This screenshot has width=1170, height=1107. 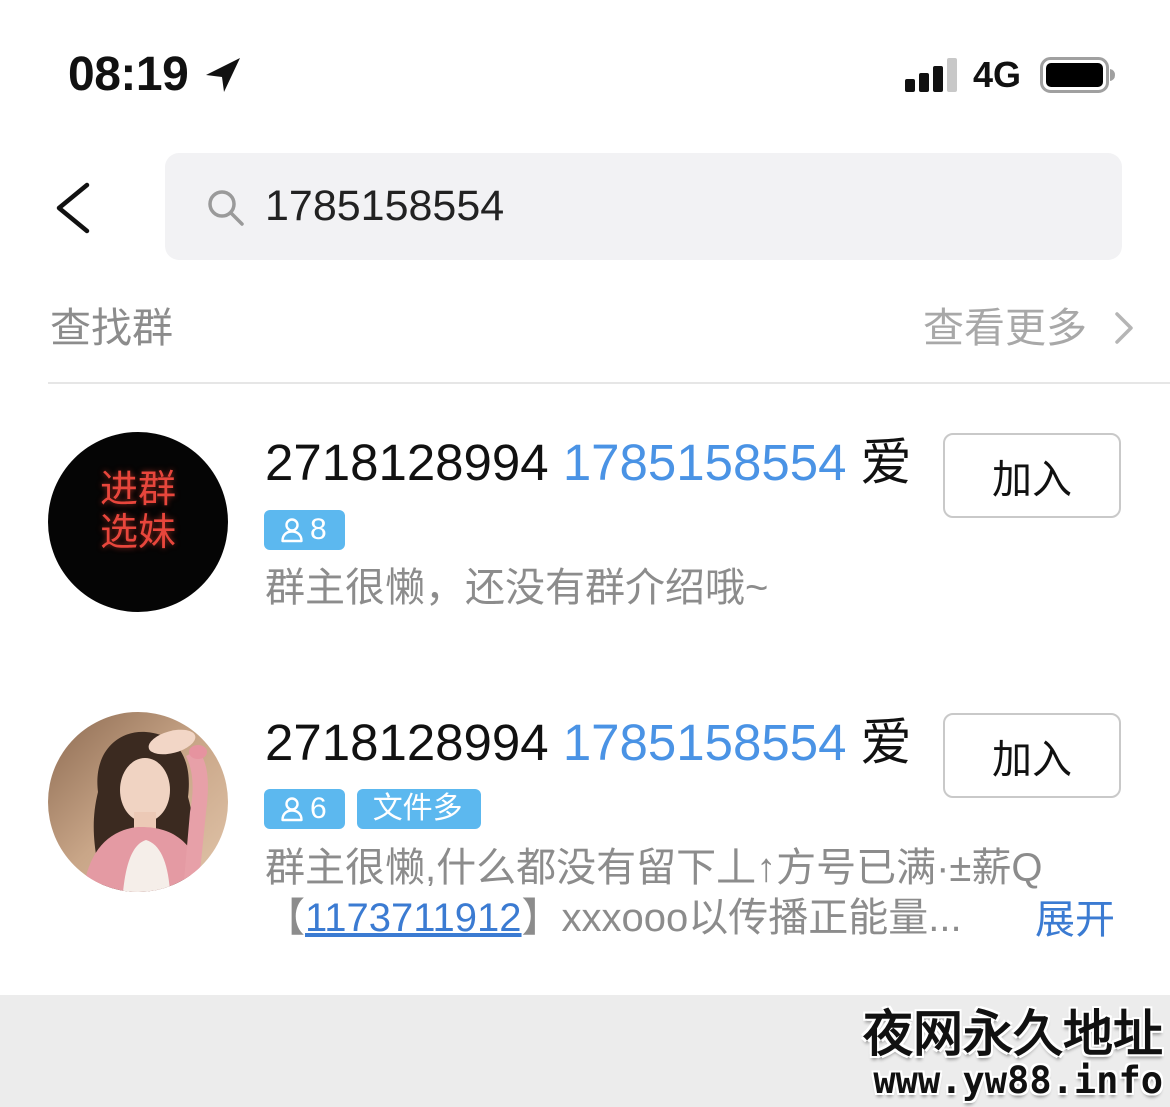 What do you see at coordinates (932, 75) in the screenshot?
I see `signal-icon` at bounding box center [932, 75].